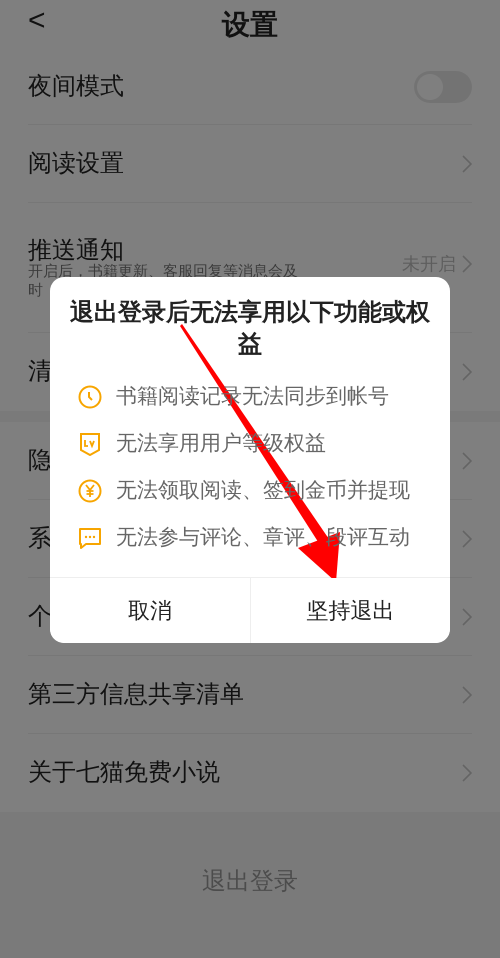 The width and height of the screenshot is (500, 958). Describe the element at coordinates (37, 21) in the screenshot. I see `back-button: <` at that location.